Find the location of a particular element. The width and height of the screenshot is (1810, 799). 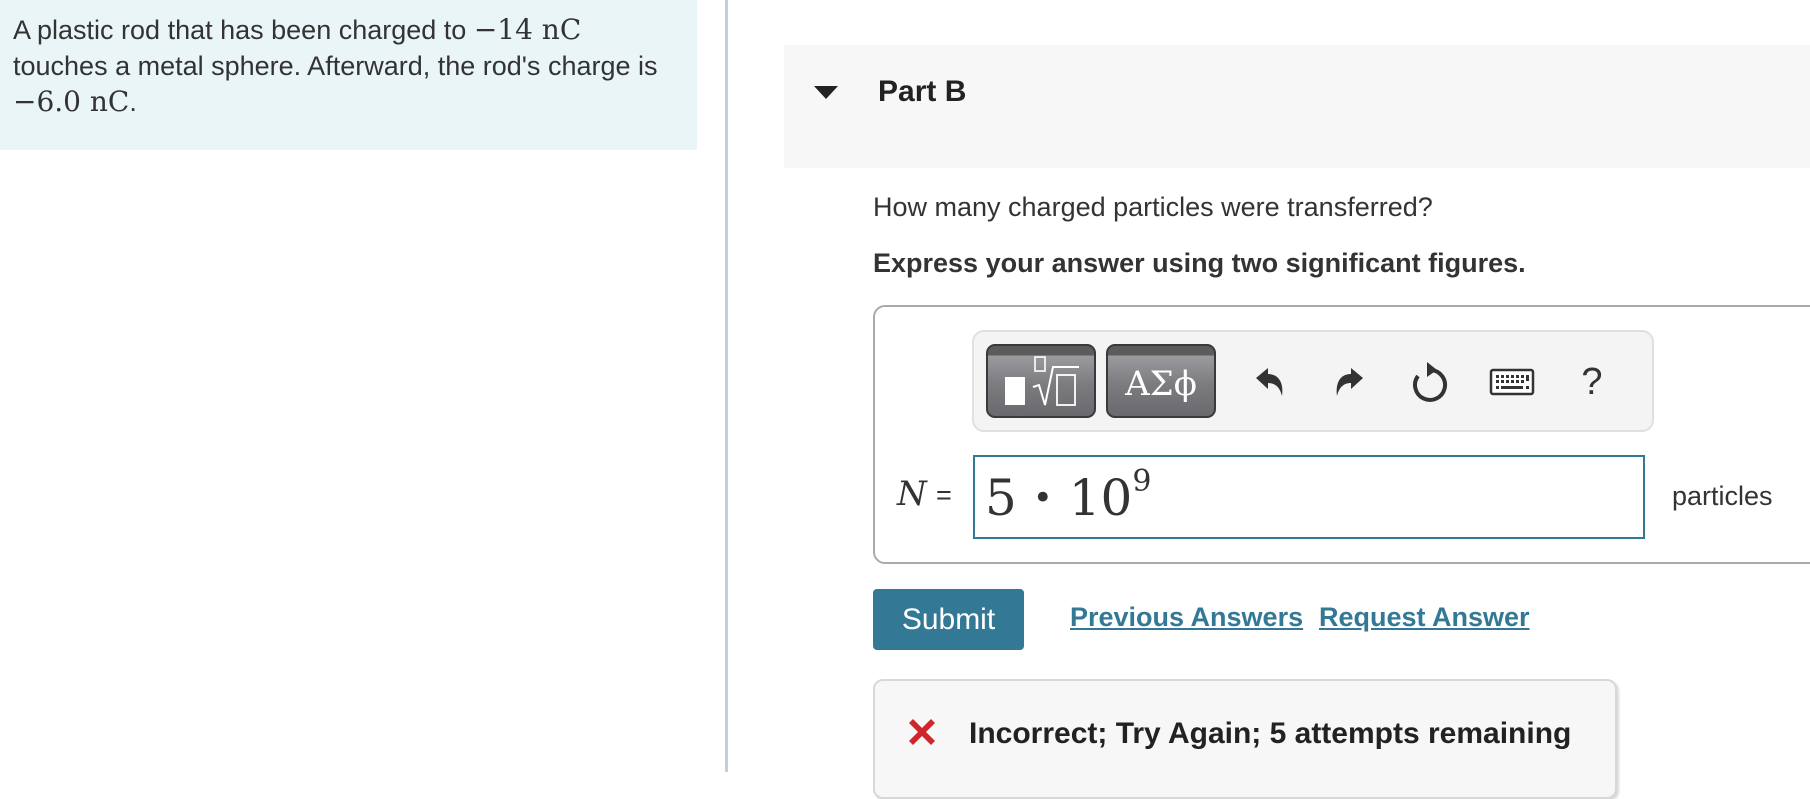

answer-operator: • is located at coordinates (1042, 498).